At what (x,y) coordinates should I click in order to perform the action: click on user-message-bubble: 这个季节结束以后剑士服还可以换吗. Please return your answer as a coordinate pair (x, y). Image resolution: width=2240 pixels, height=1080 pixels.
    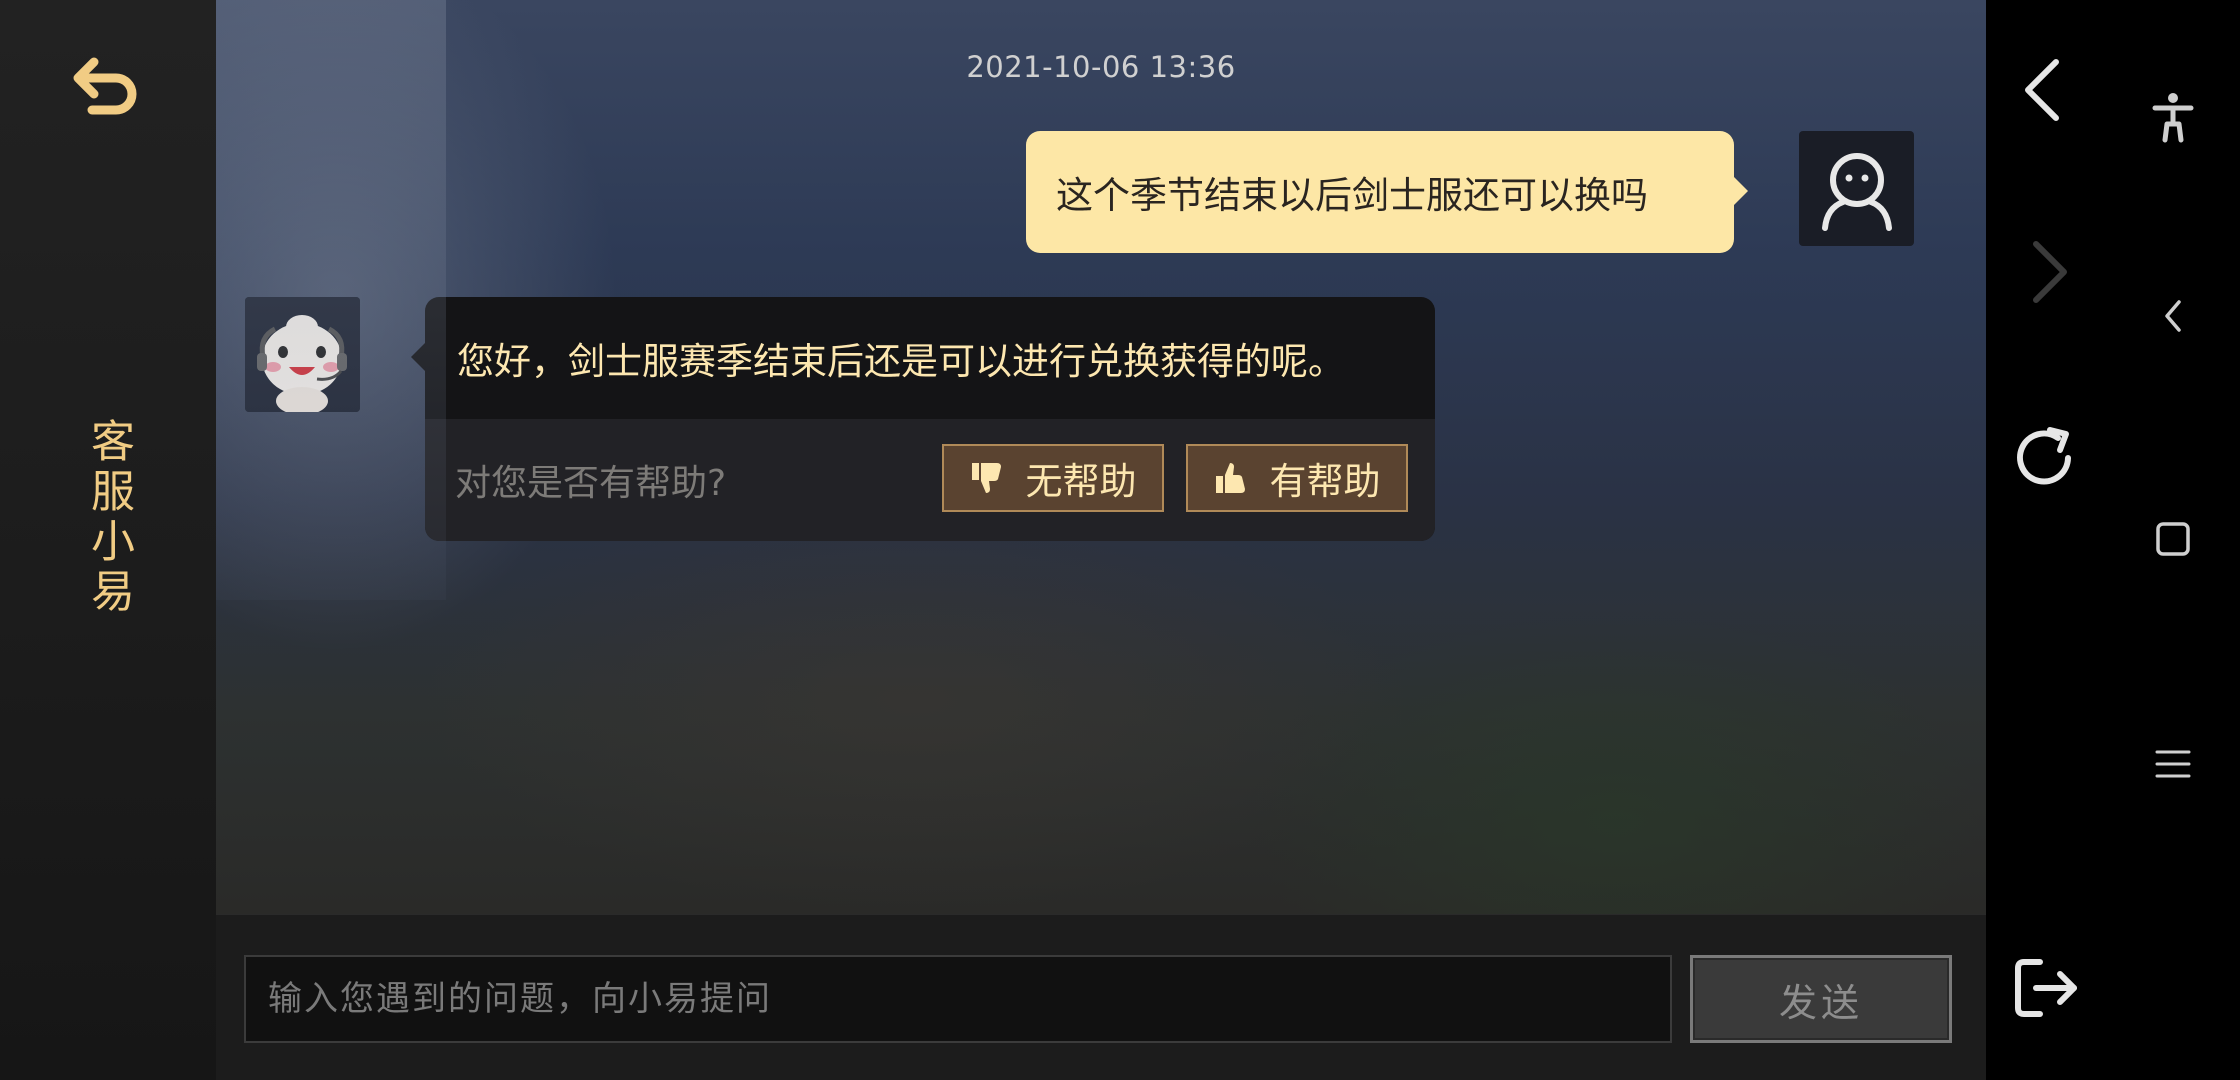
    Looking at the image, I should click on (1387, 192).